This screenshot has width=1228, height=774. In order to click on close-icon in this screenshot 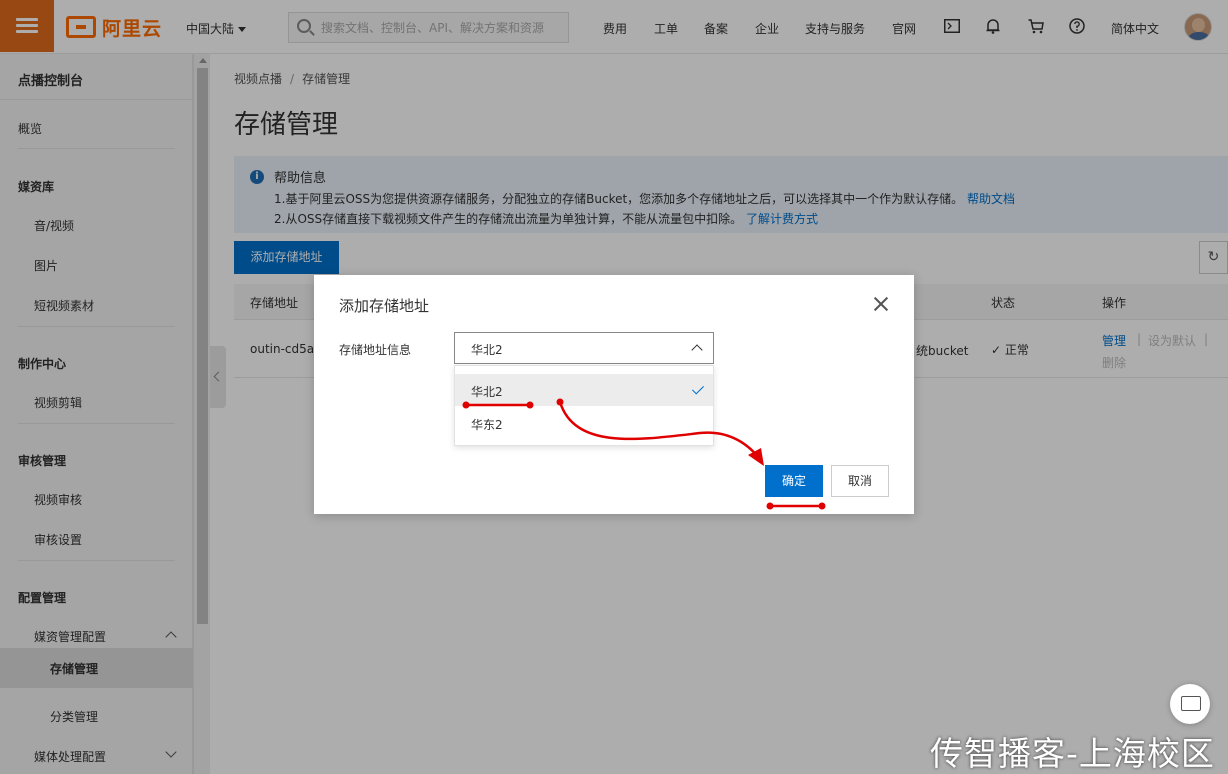, I will do `click(881, 304)`.